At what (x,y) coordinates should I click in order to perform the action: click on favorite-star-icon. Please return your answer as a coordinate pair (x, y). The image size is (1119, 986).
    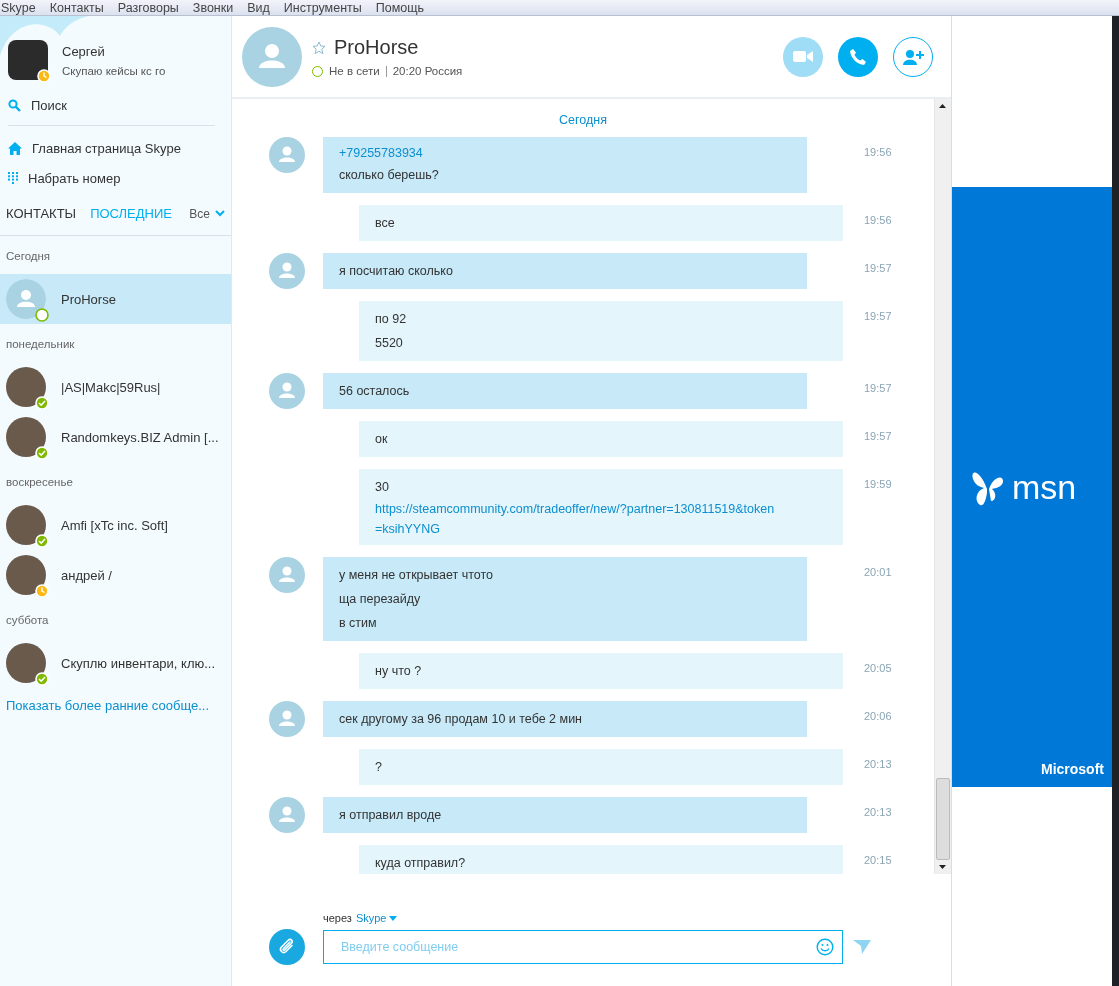
    Looking at the image, I should click on (319, 47).